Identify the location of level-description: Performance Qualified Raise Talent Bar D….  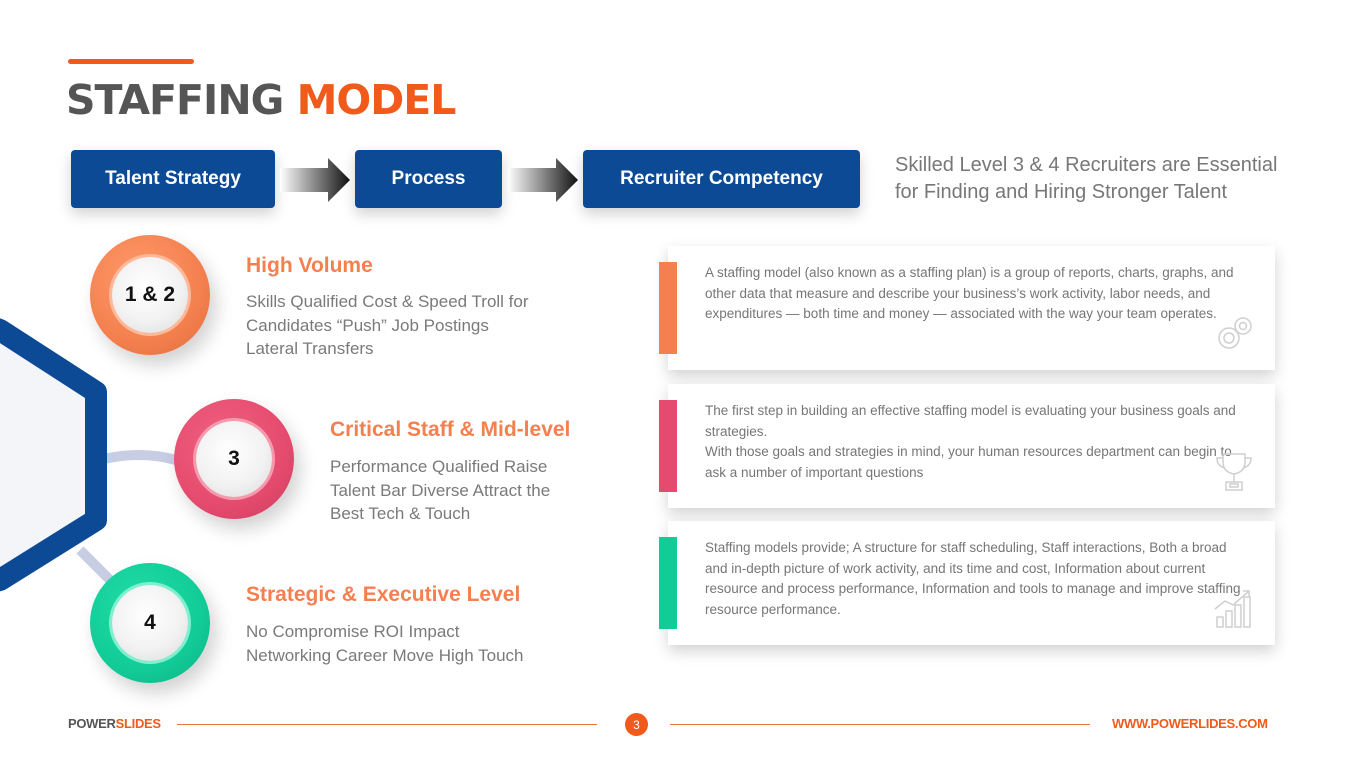
(440, 490).